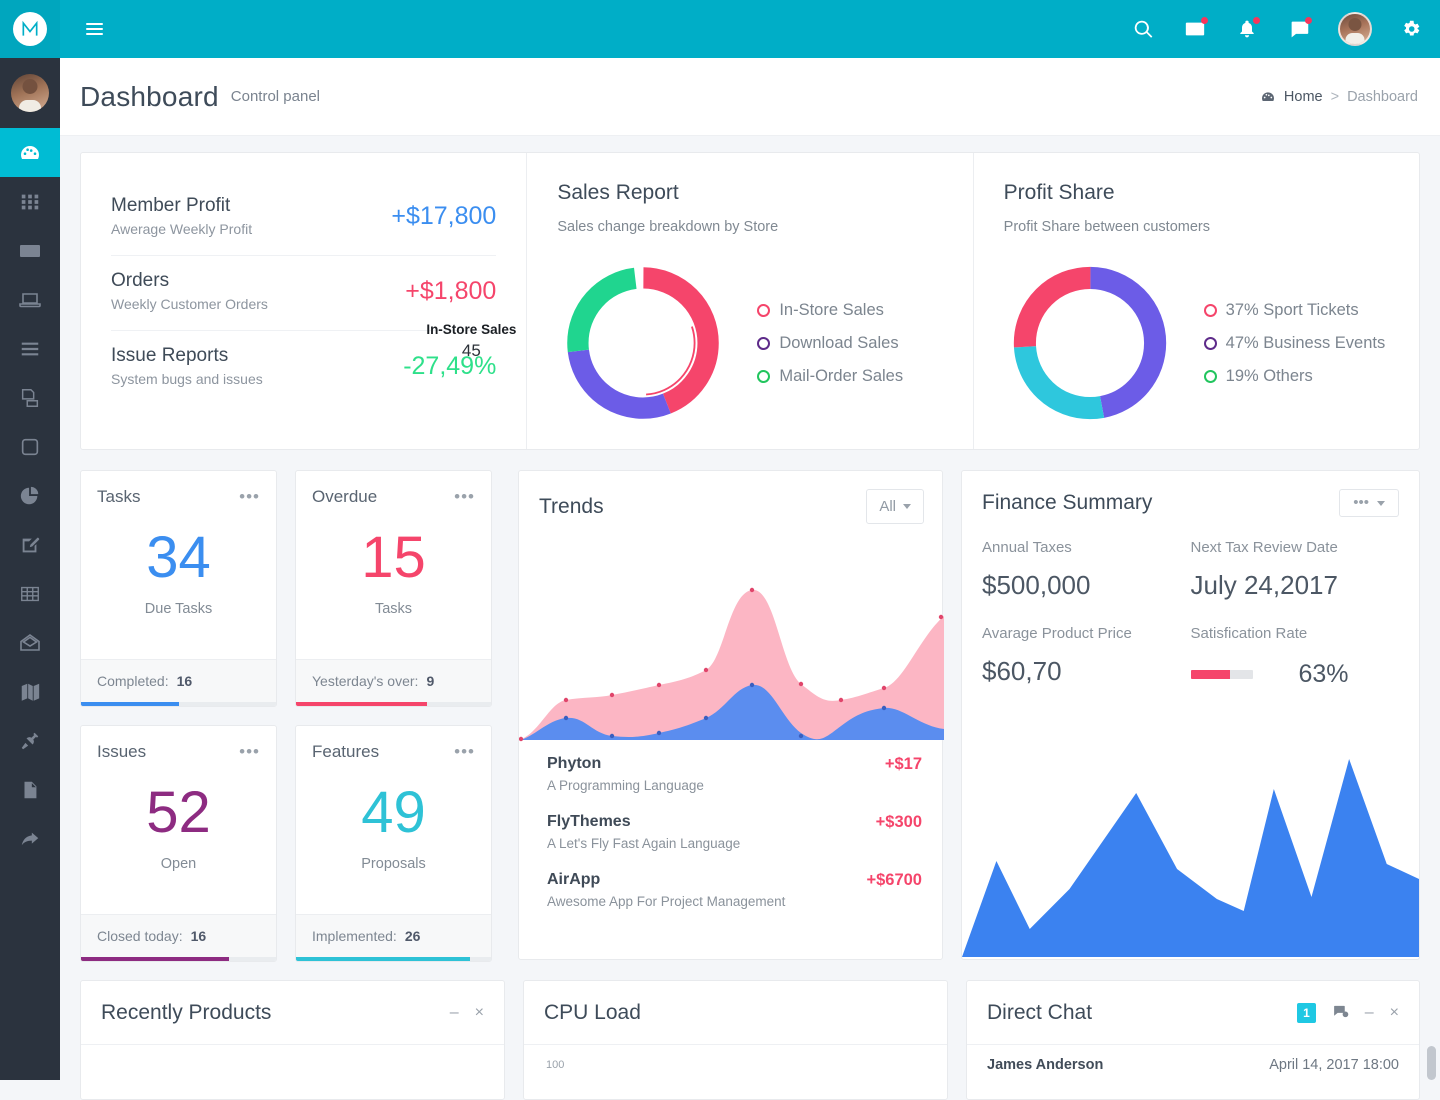 This screenshot has width=1440, height=1100. I want to click on sidebar-item-inbox, so click(30, 642).